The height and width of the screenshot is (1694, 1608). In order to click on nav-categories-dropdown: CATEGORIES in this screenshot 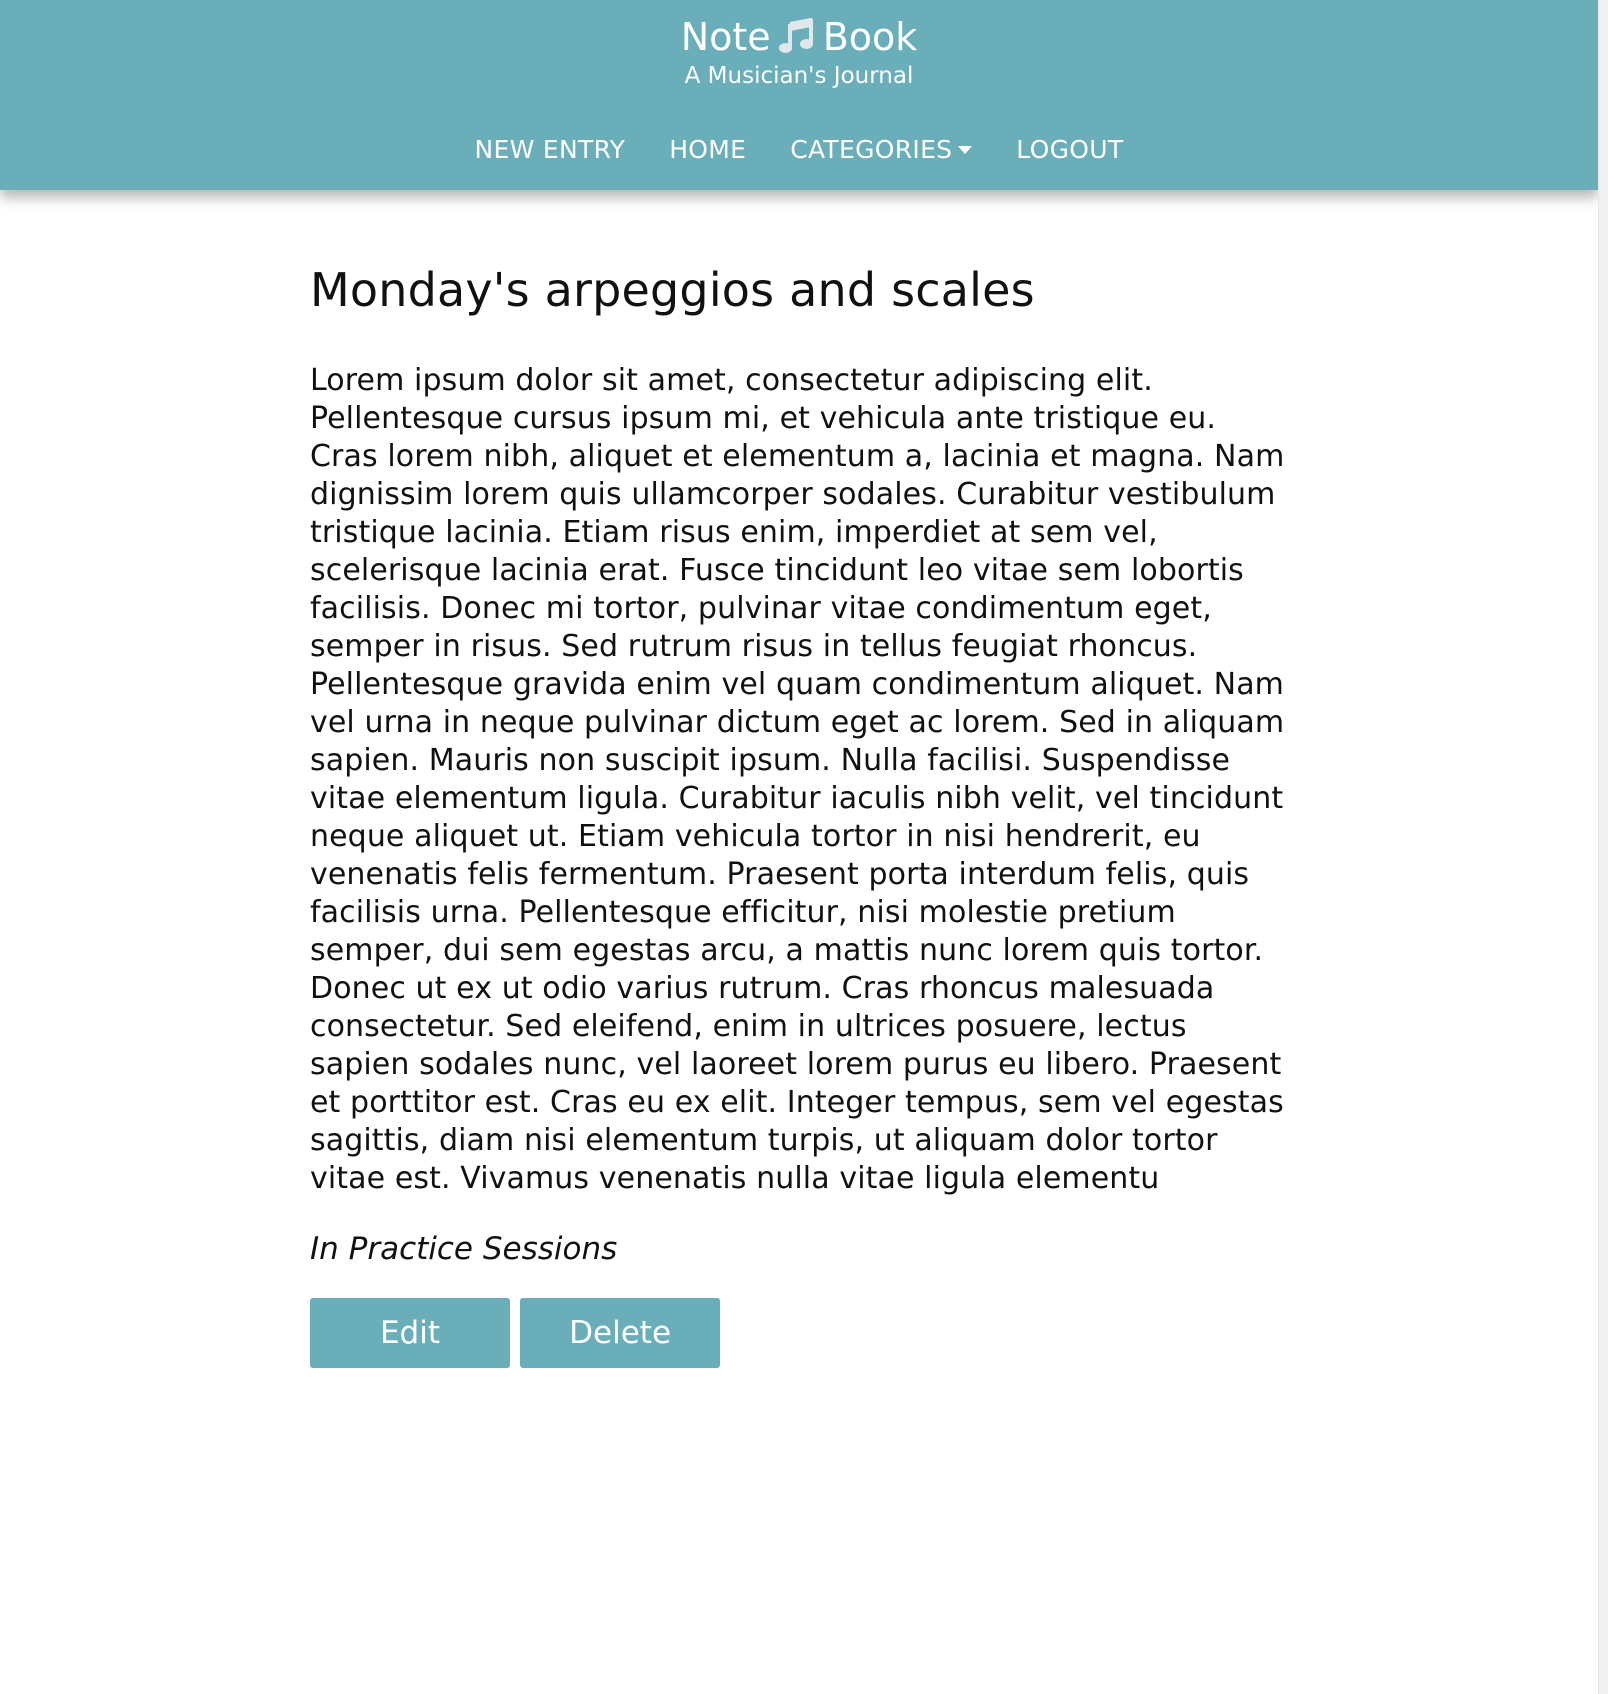, I will do `click(881, 150)`.